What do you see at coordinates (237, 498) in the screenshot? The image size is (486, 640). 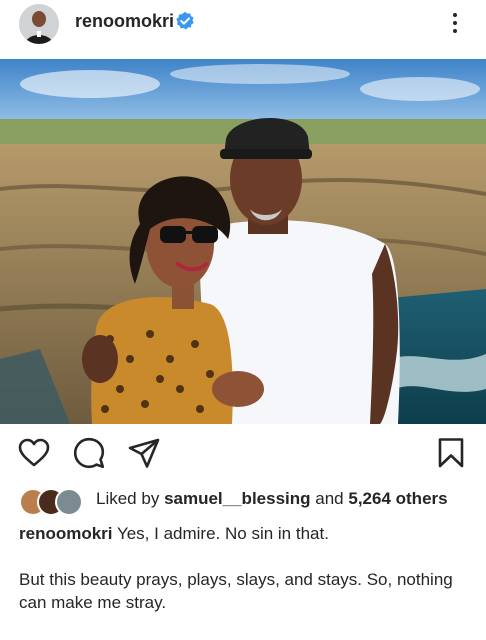 I see `liked-by-username: samuel__blessing` at bounding box center [237, 498].